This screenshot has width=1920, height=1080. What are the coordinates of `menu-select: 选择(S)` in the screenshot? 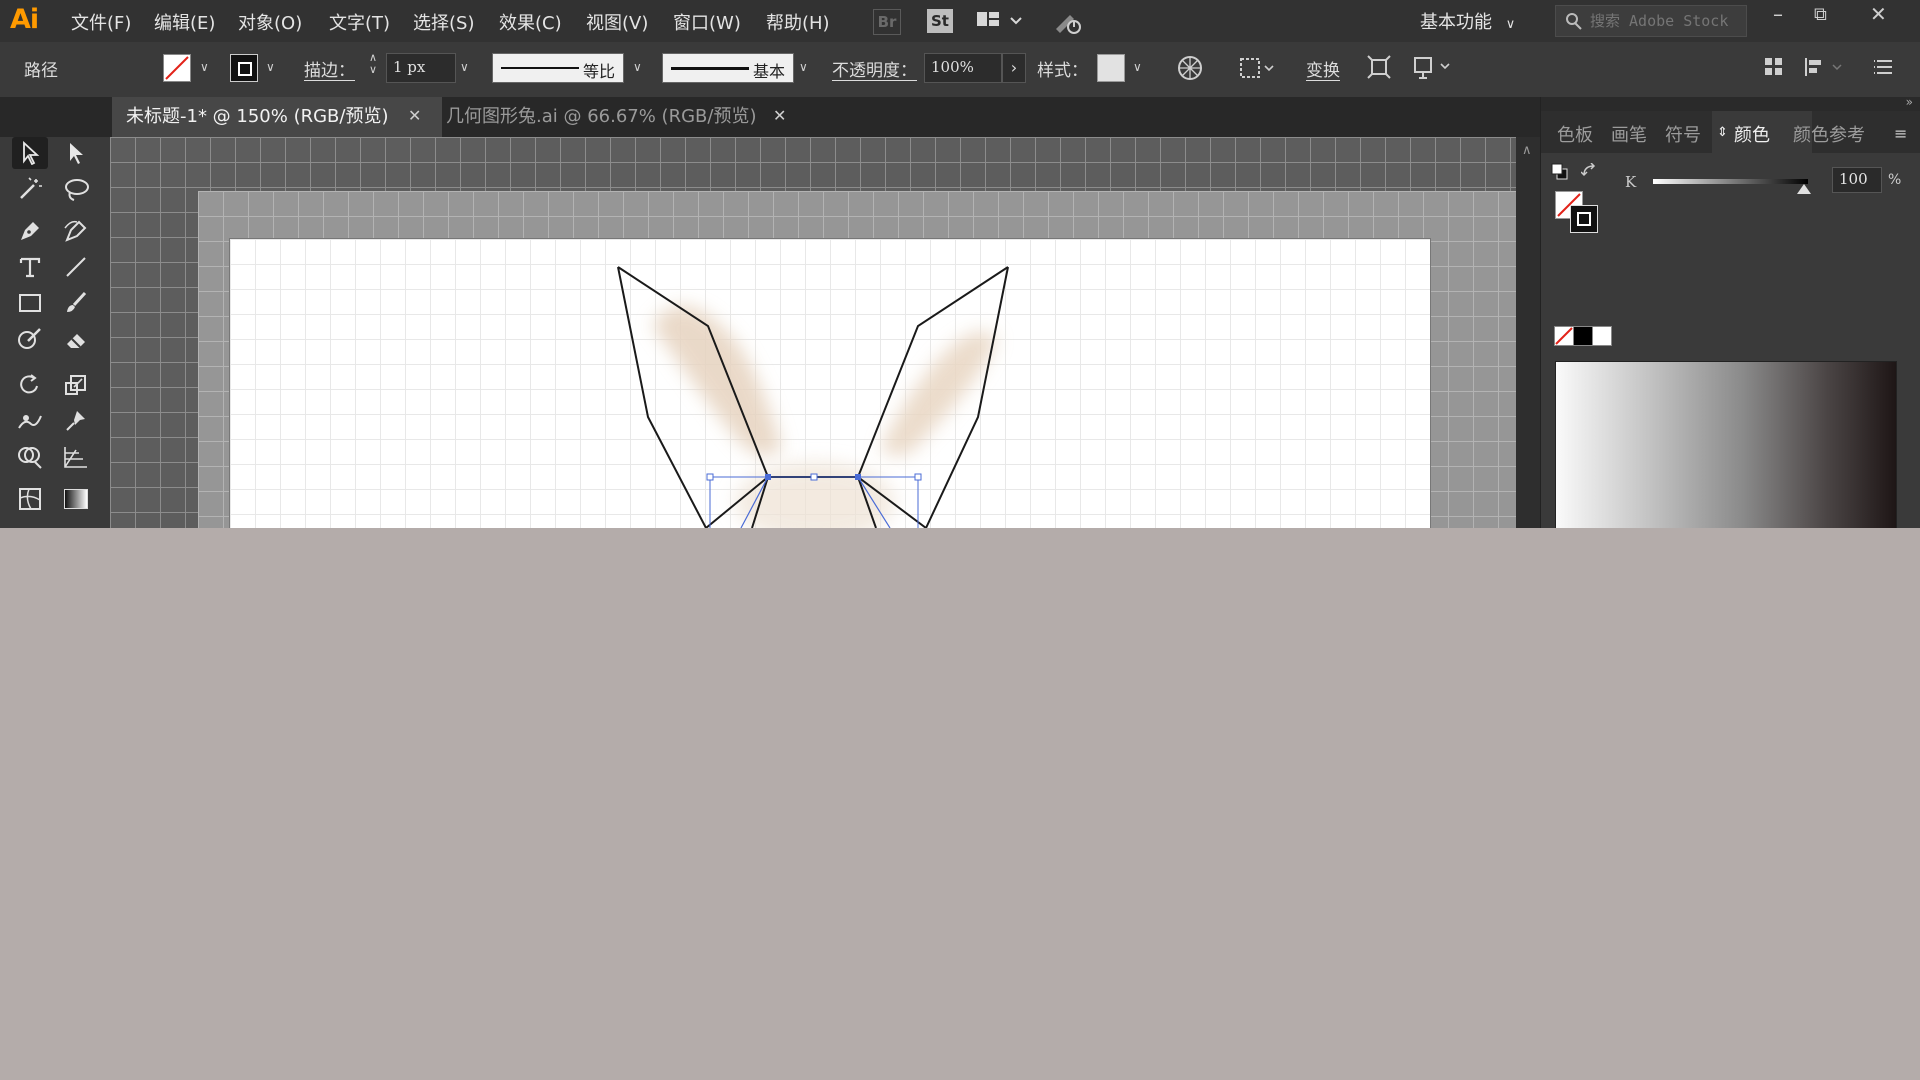 It's located at (443, 22).